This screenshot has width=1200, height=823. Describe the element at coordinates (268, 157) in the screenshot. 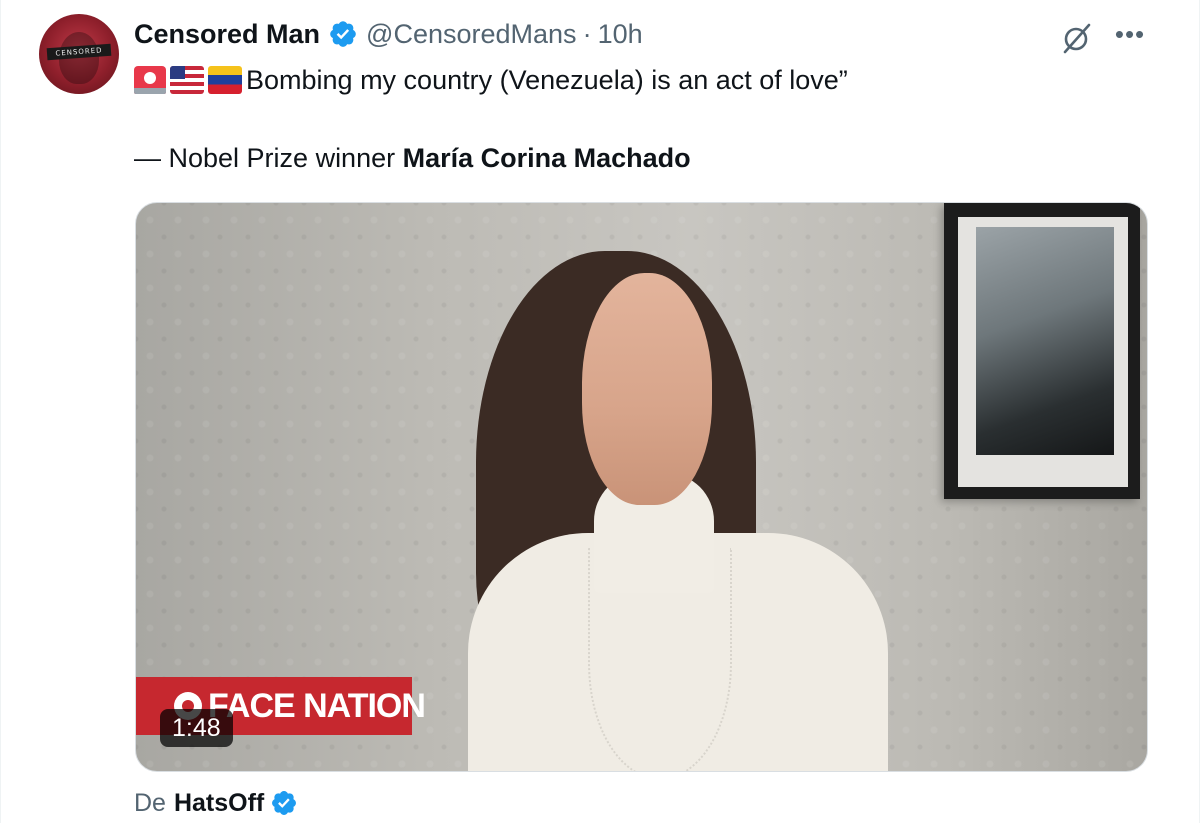

I see `attribution-prefix: — Nobel Prize winner` at that location.